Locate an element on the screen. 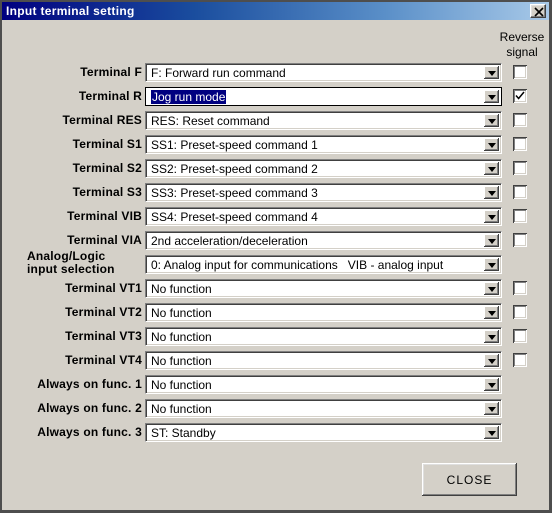  function-select: RES: Reset command is located at coordinates (323, 120).